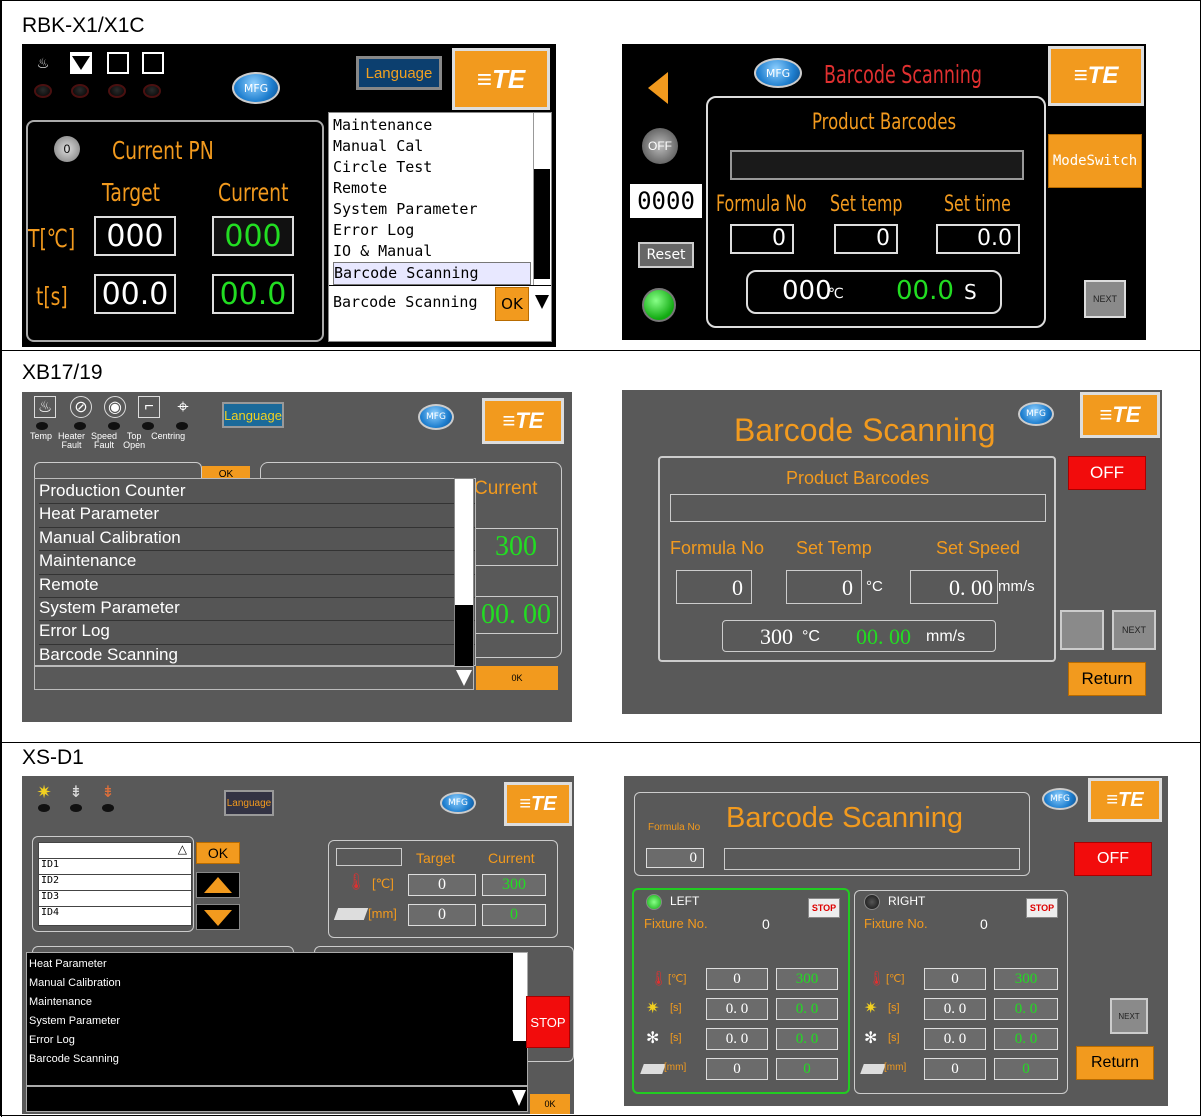 The height and width of the screenshot is (1117, 1201). What do you see at coordinates (512, 304) in the screenshot?
I see `ok-button: OK` at bounding box center [512, 304].